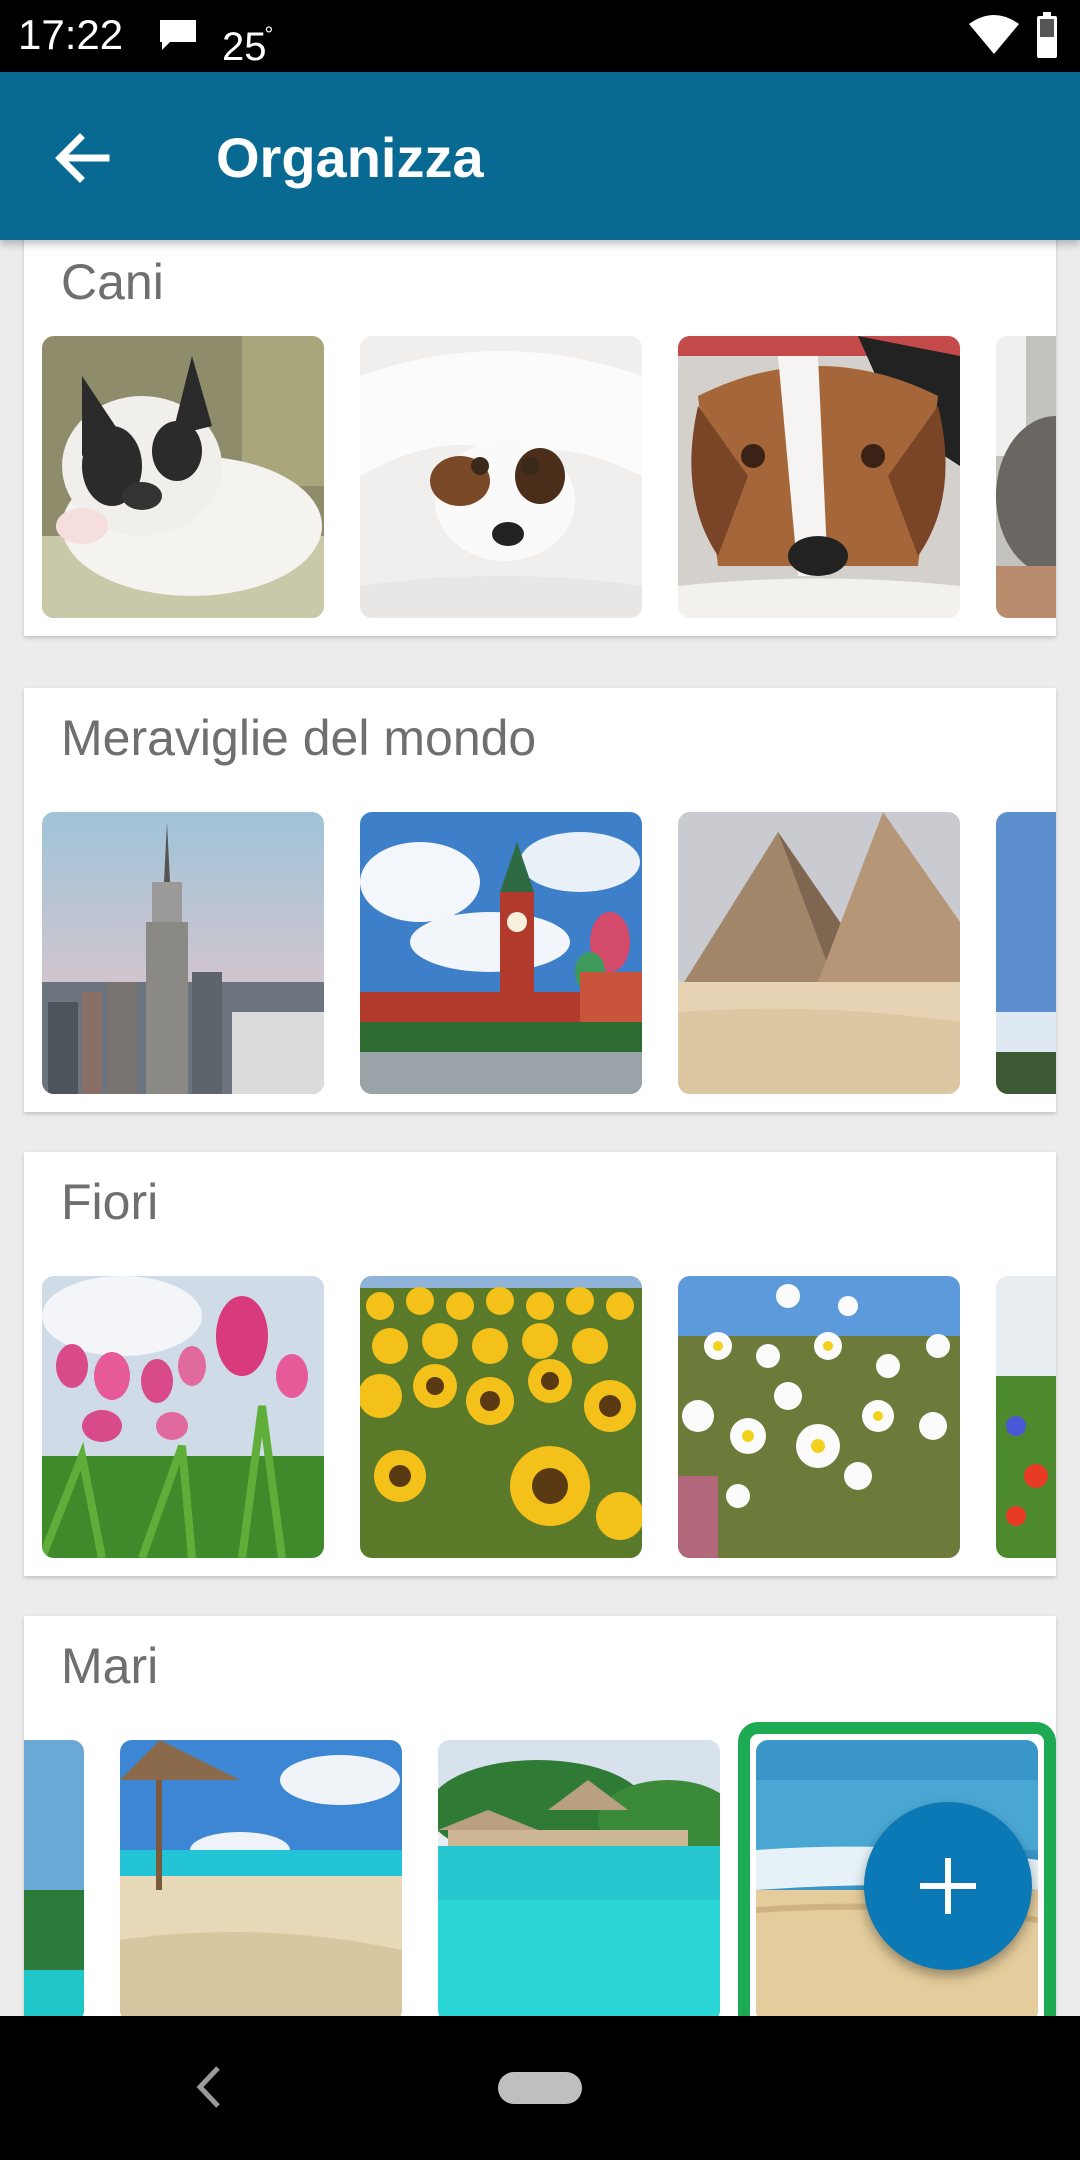  Describe the element at coordinates (269, 34) in the screenshot. I see `degree-symbol: °` at that location.